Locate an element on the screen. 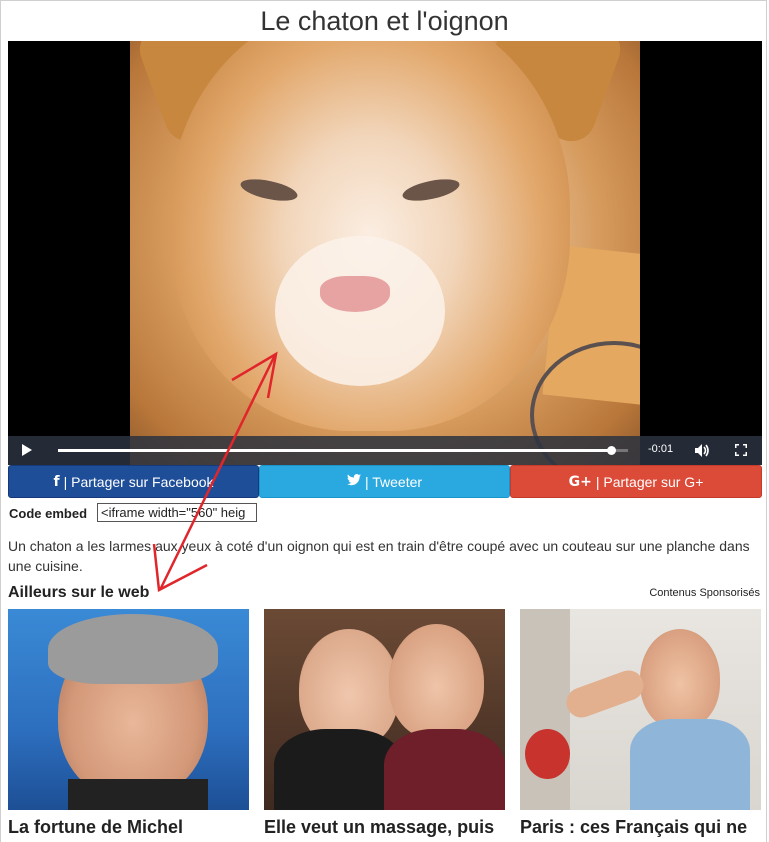 This screenshot has height=842, width=769. play-icon is located at coordinates (27, 450).